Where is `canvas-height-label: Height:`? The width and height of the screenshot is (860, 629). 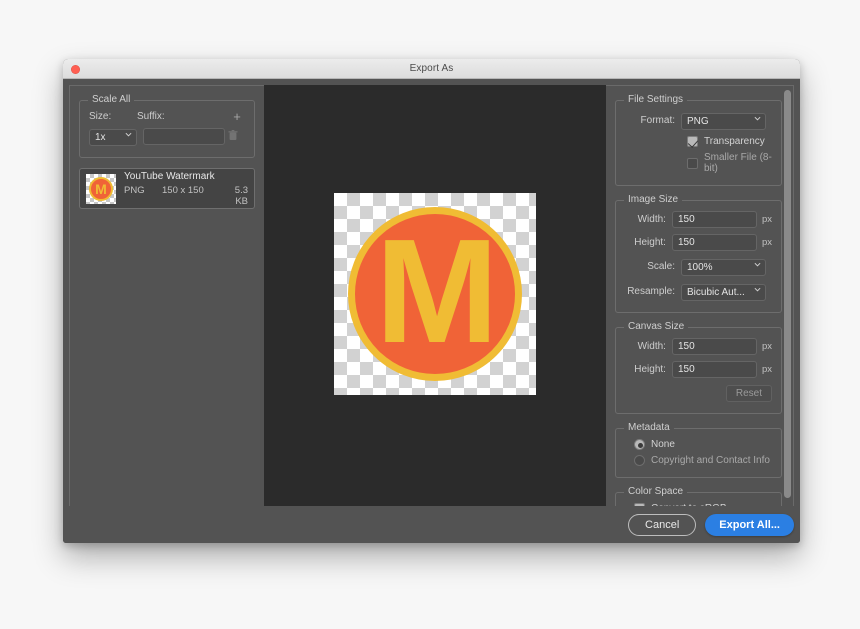 canvas-height-label: Height: is located at coordinates (650, 369).